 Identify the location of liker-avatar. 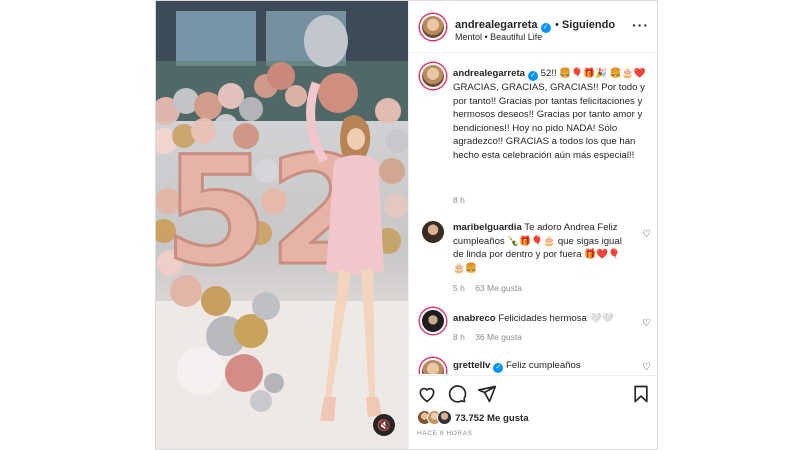
(444, 417).